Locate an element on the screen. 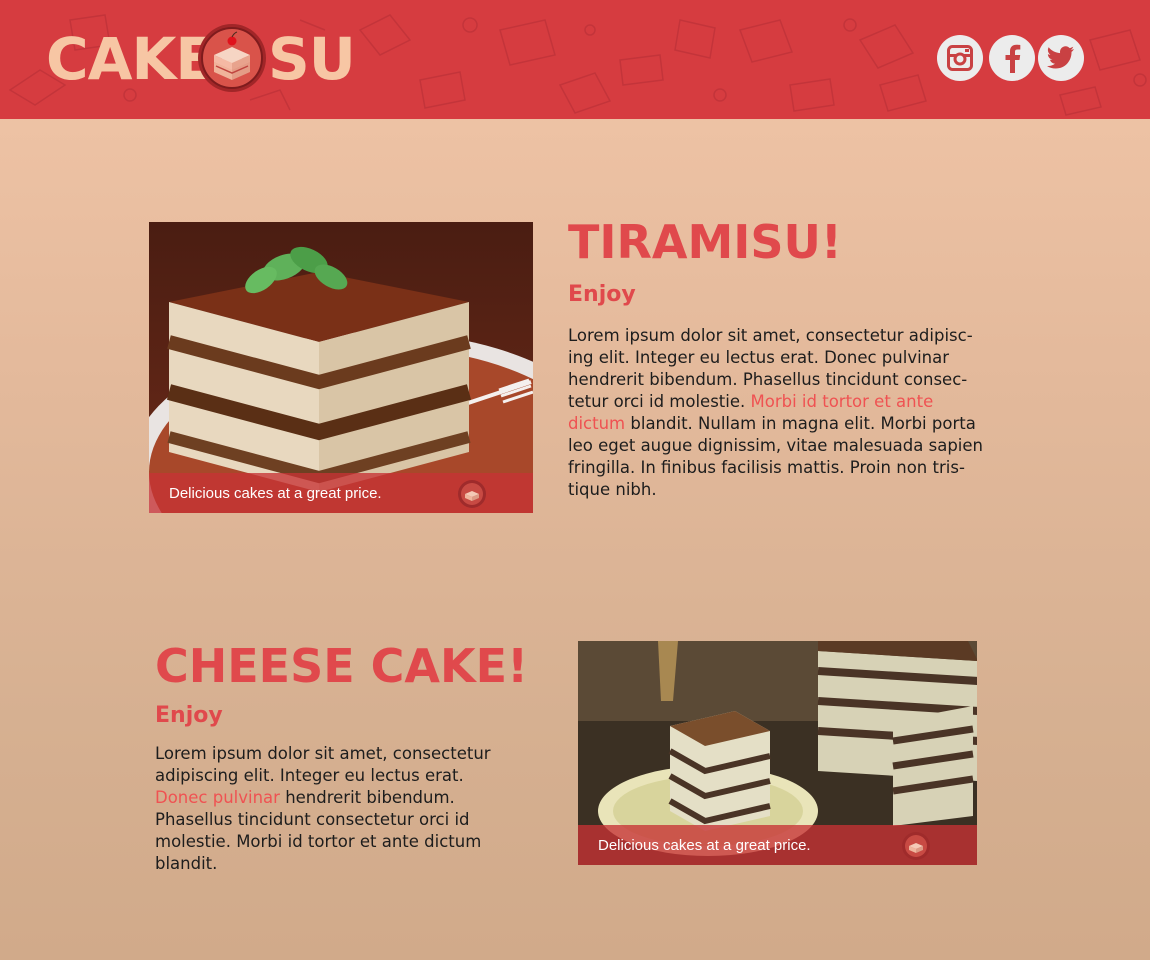 The width and height of the screenshot is (1150, 960). tiramisu-image is located at coordinates (341, 367).